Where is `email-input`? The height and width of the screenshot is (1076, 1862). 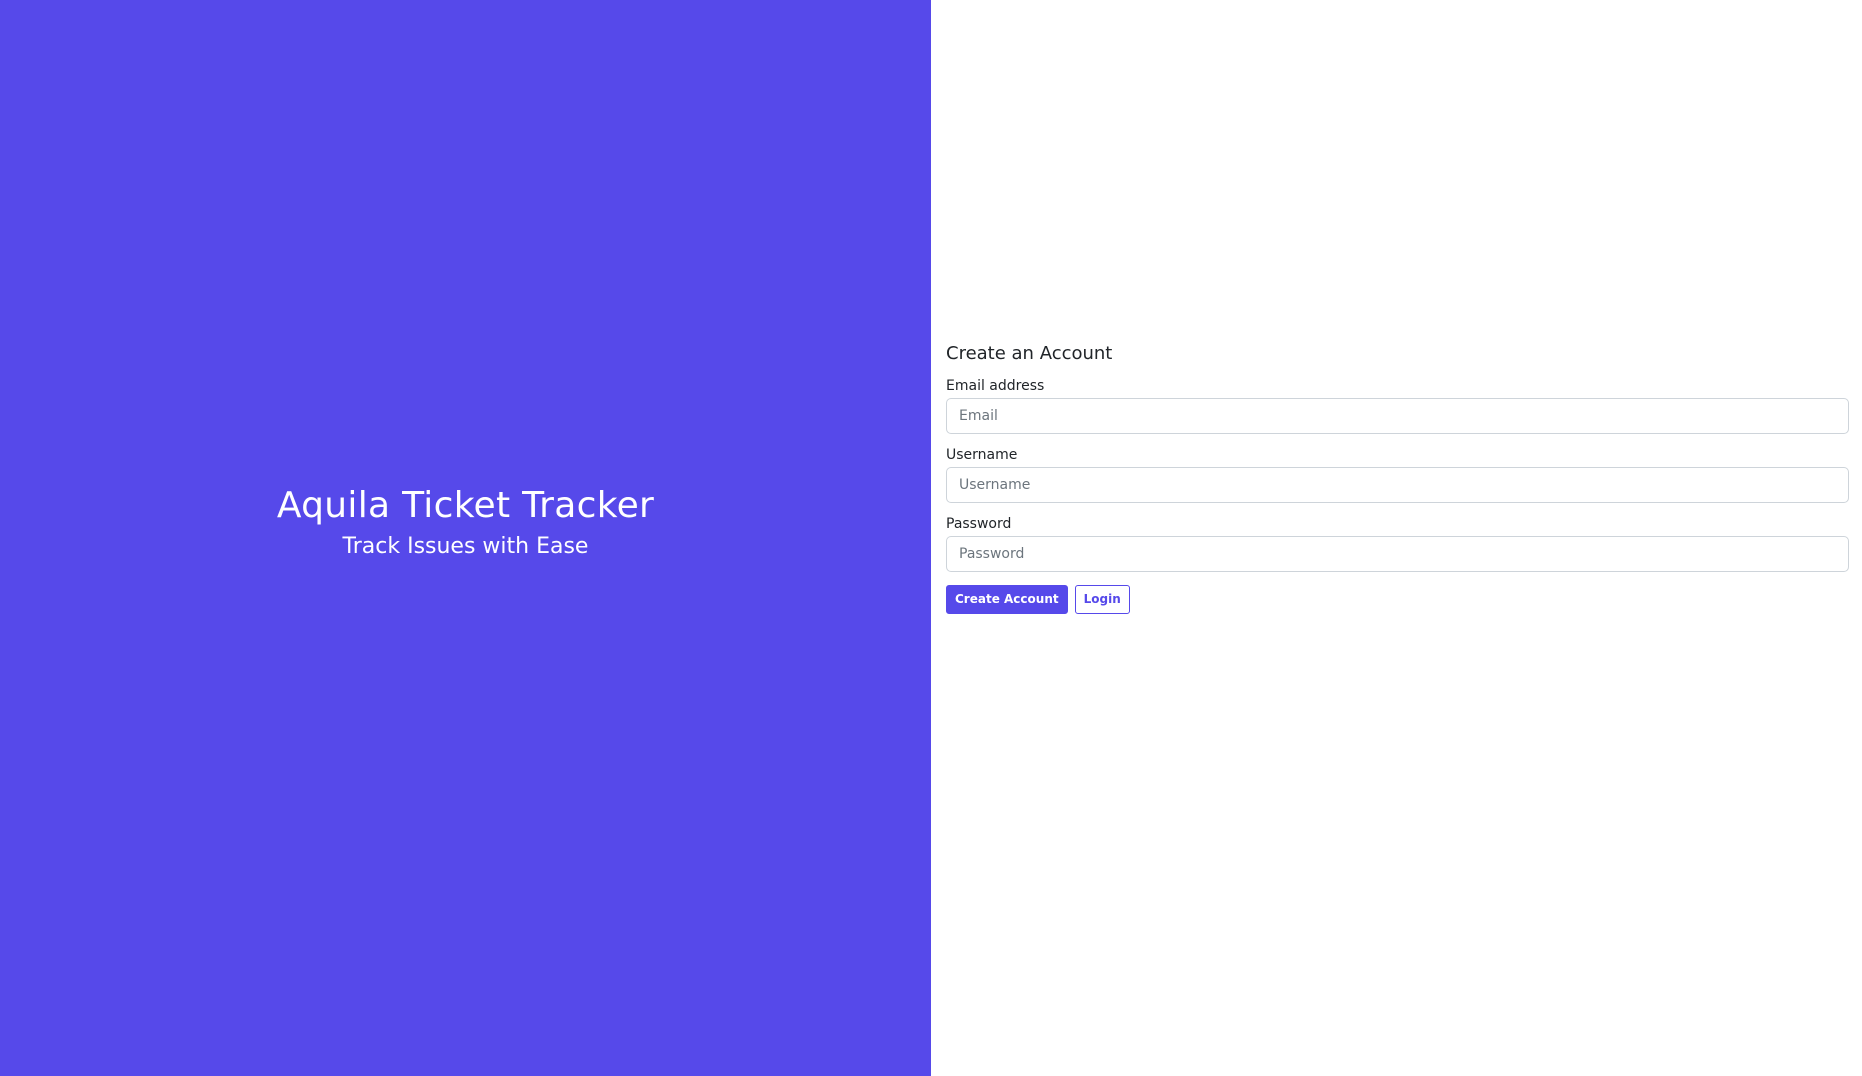
email-input is located at coordinates (1397, 415).